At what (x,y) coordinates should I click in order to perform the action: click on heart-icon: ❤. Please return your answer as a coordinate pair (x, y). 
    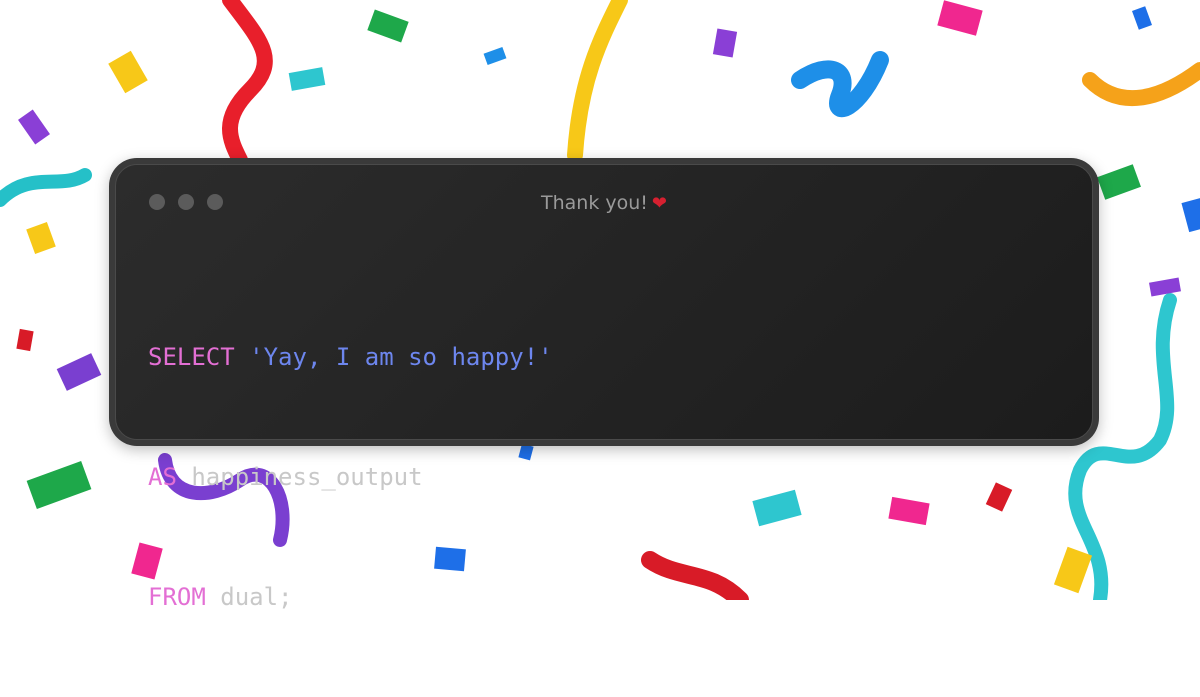
    Looking at the image, I should click on (659, 203).